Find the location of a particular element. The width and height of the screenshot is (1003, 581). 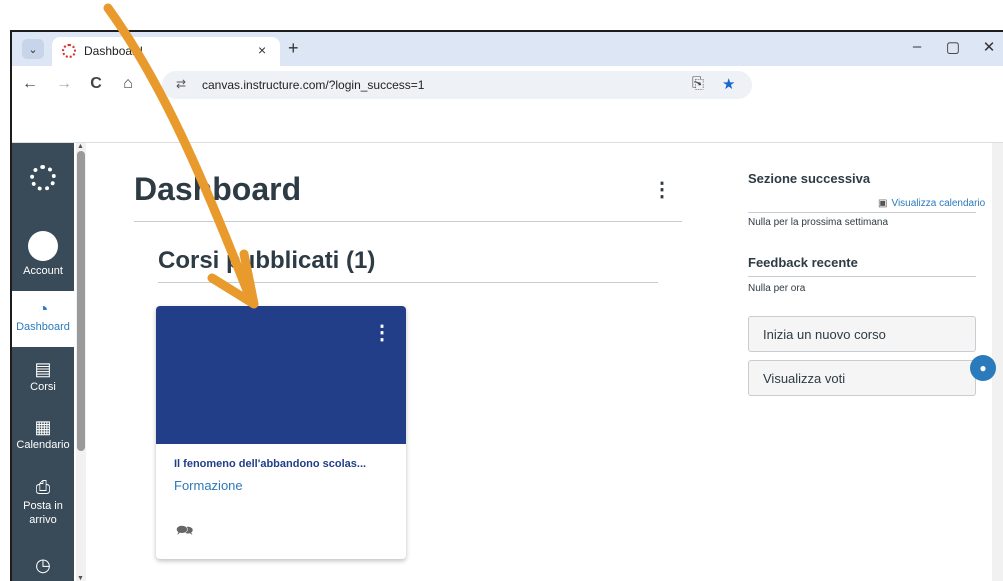

history-icon: ◷ is located at coordinates (43, 565).